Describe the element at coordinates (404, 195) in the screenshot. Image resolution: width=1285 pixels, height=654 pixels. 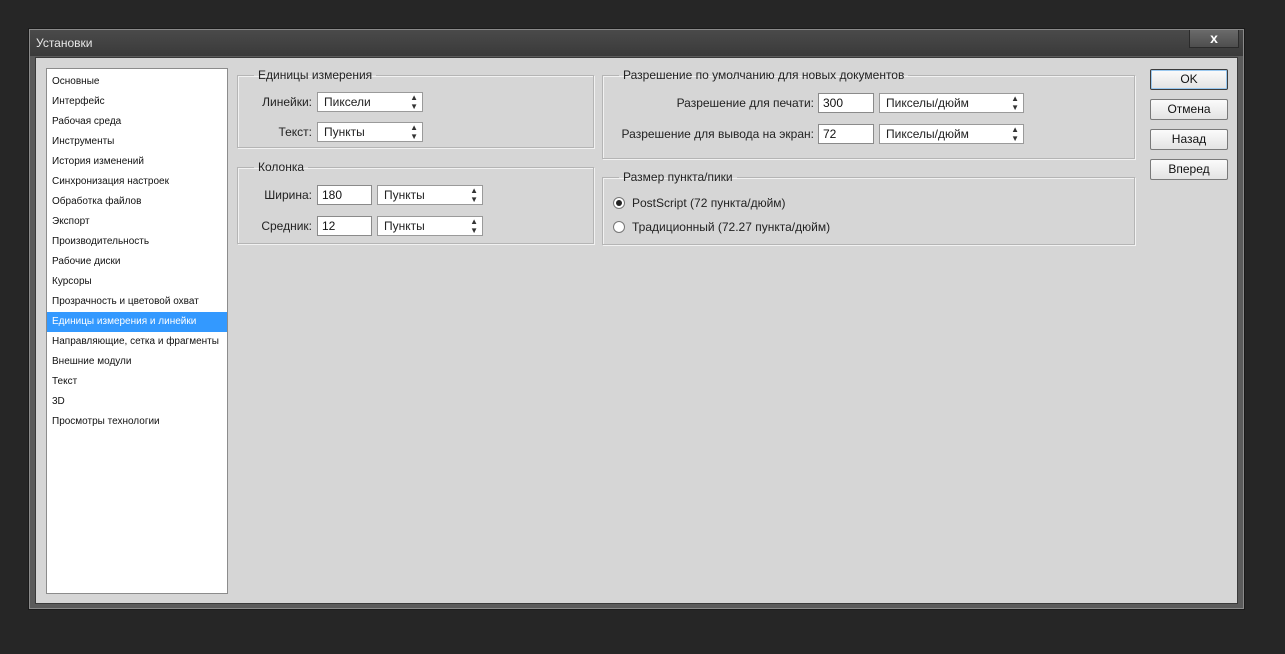
I see `column-width-unit-value: Пункты` at that location.